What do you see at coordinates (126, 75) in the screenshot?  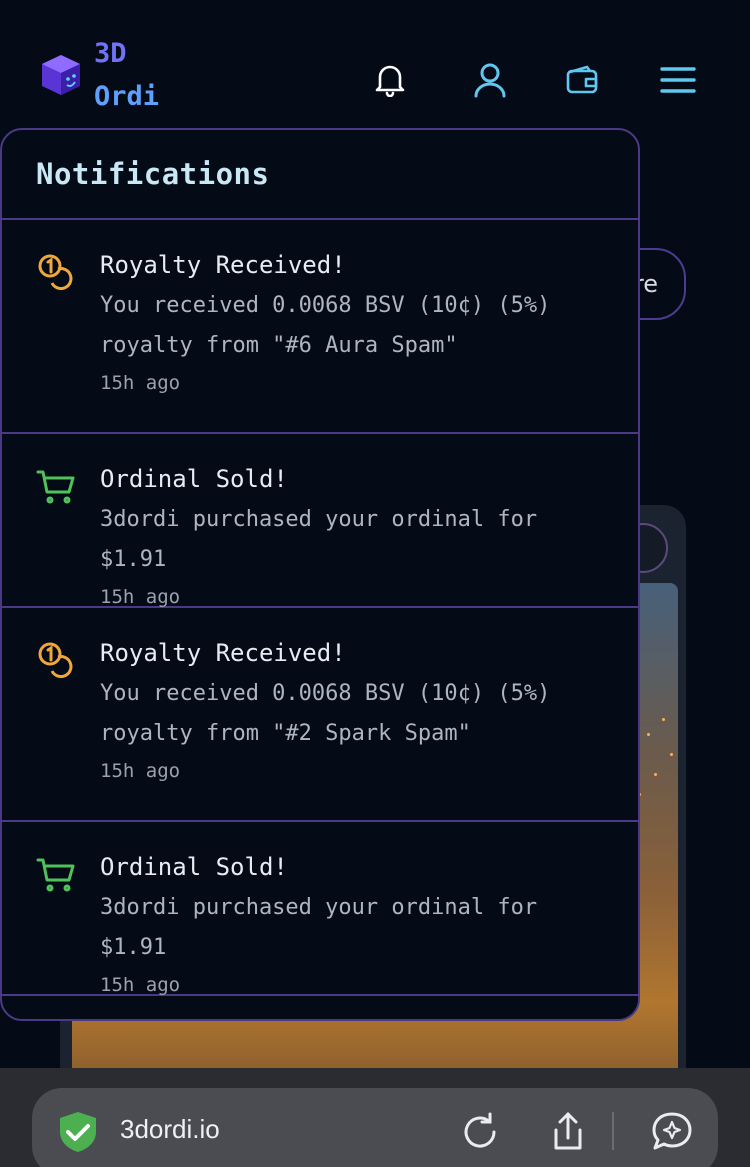 I see `logo-text: 3D Ordi` at bounding box center [126, 75].